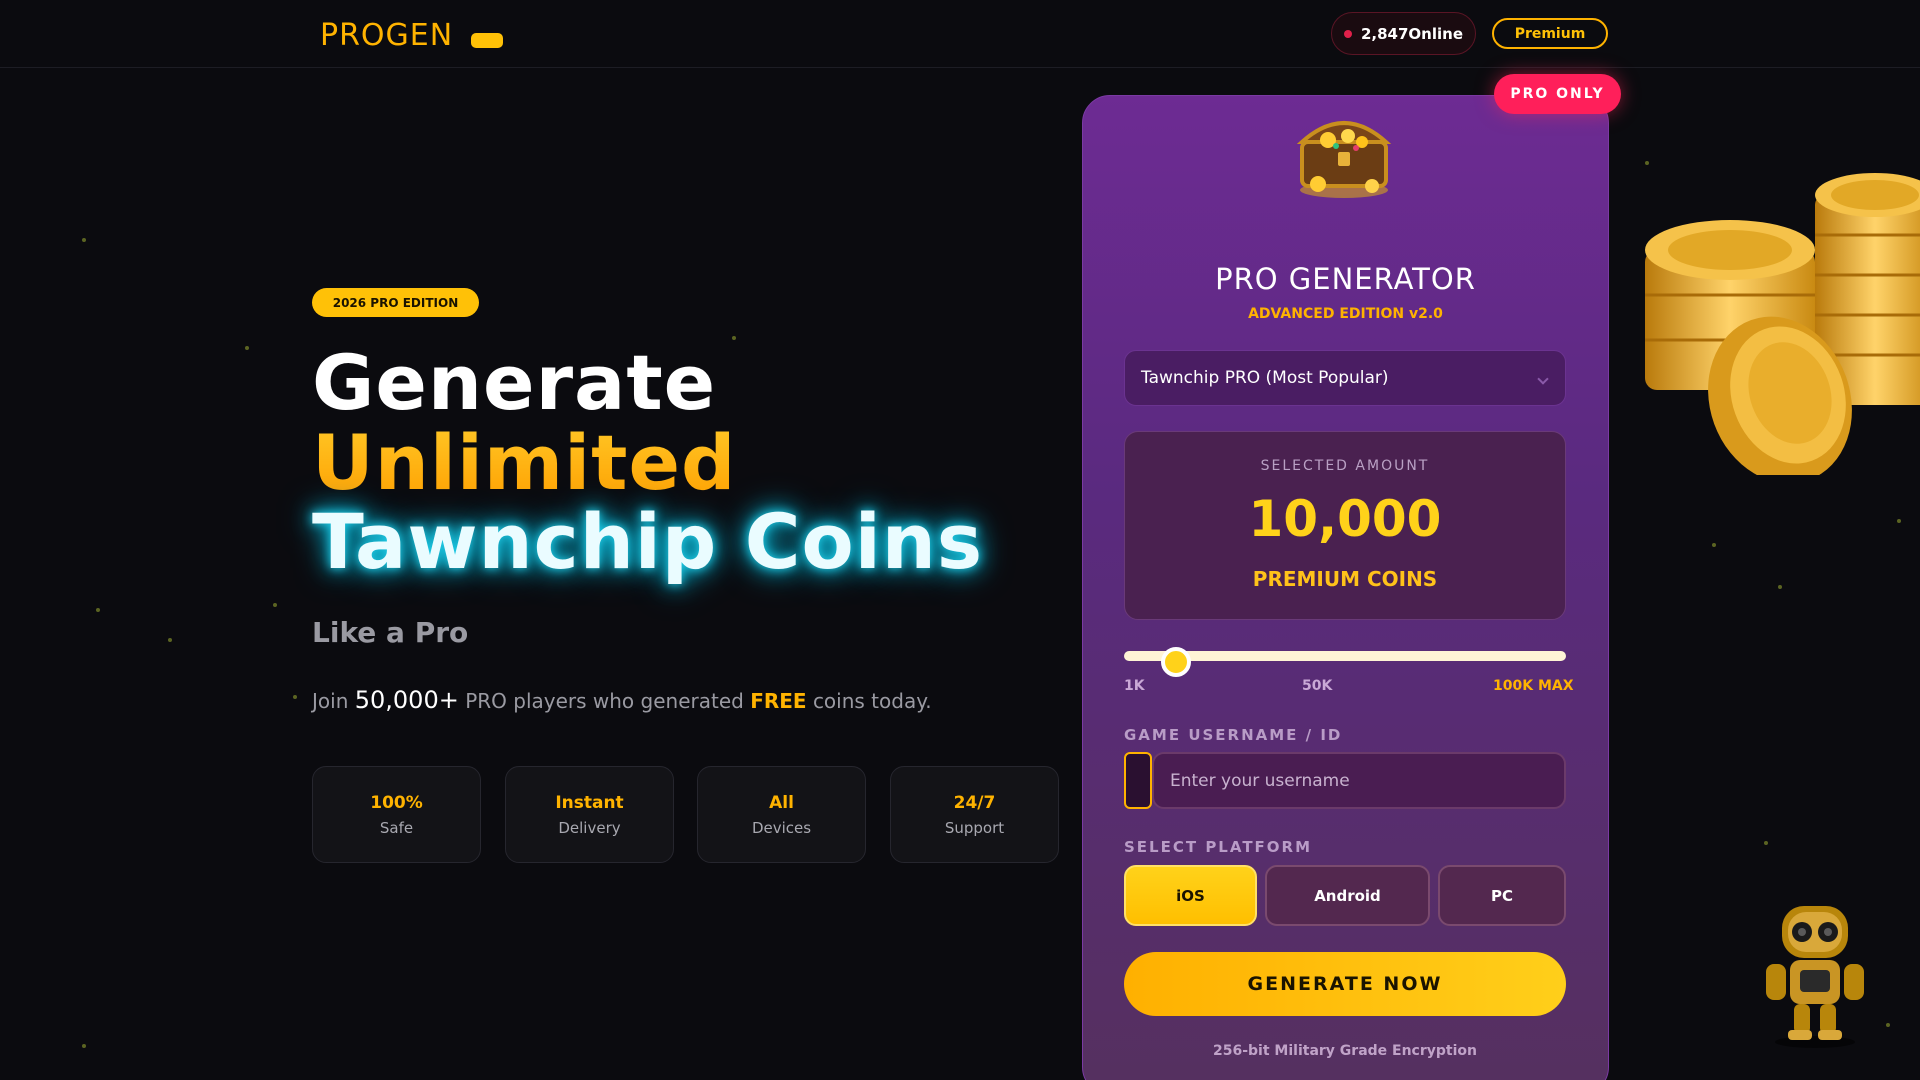 The height and width of the screenshot is (1080, 1920). Describe the element at coordinates (960, 34) in the screenshot. I see `top-bar: PROGEN 2,847Online Premium` at that location.